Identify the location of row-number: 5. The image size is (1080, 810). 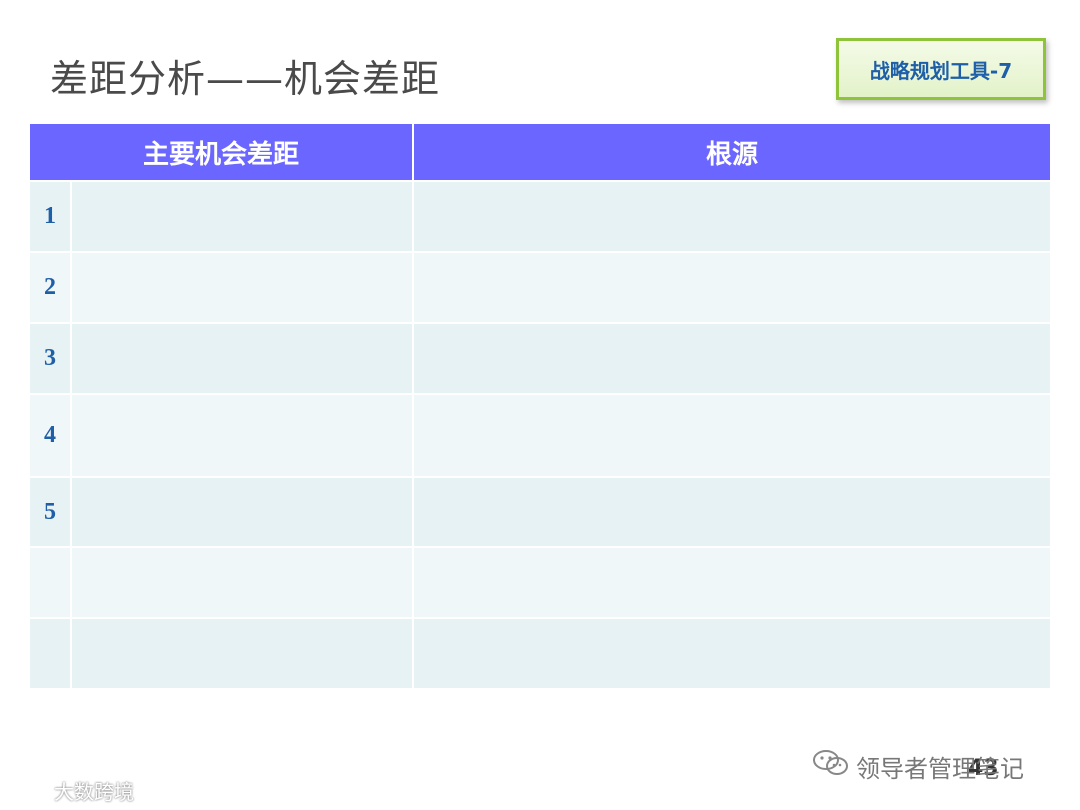
(51, 512).